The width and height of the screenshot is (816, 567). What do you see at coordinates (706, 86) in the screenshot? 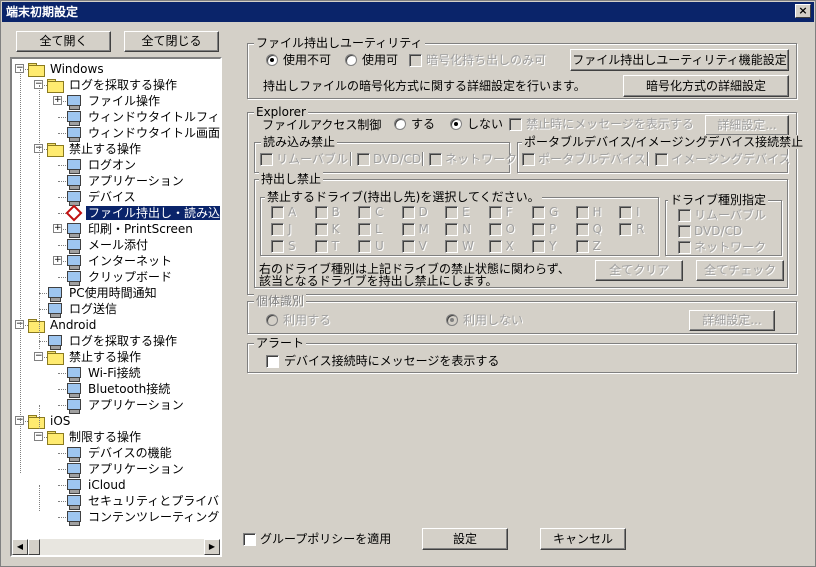
I see `encrypt-settings-button: 暗号化方式の詳細設定` at bounding box center [706, 86].